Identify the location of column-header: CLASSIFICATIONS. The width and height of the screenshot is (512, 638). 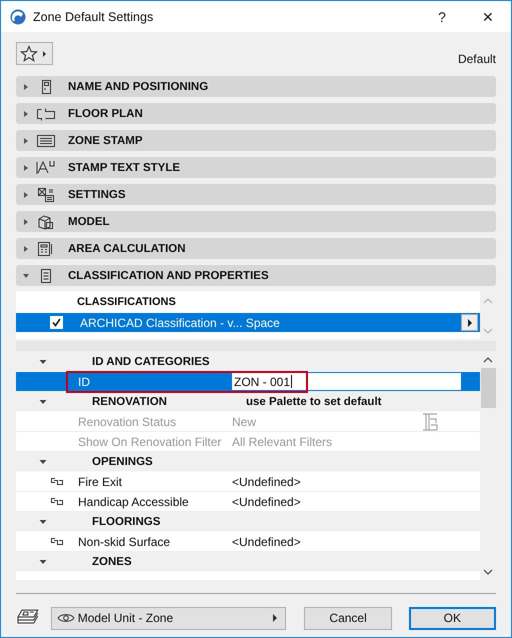
(126, 302).